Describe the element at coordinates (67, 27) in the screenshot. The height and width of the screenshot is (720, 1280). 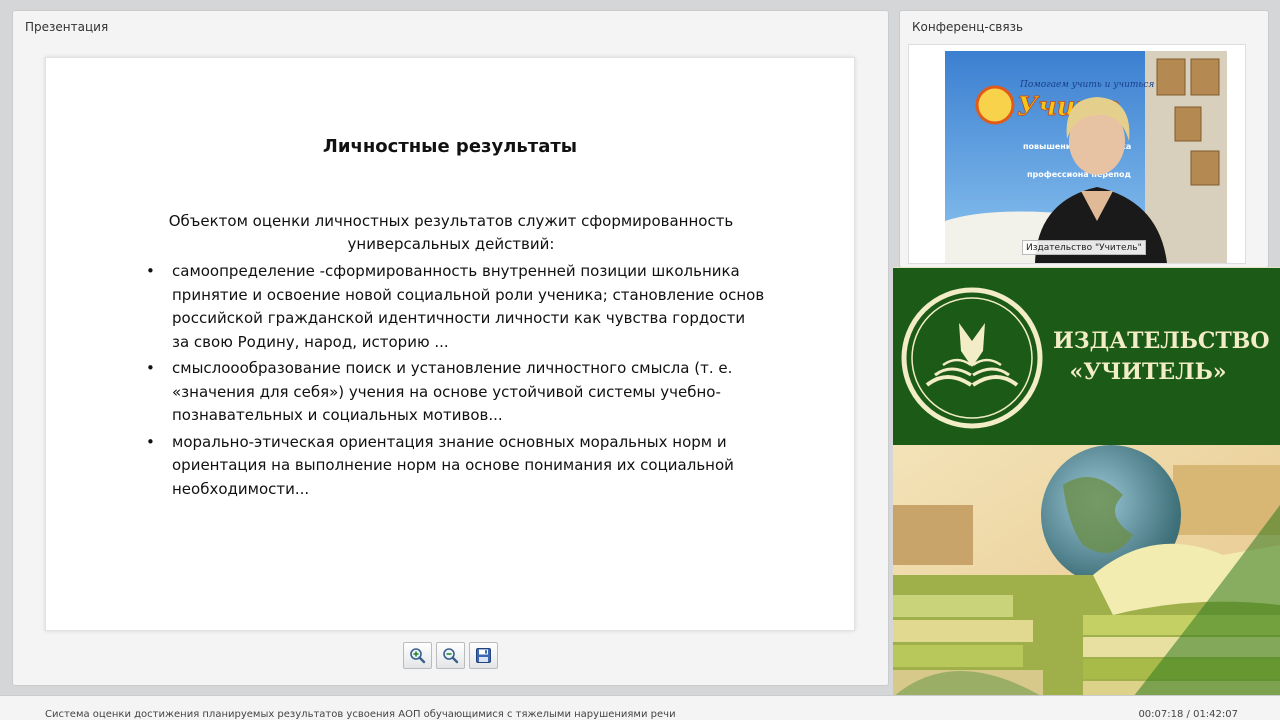
I see `presentation-panel-title: Презентация` at that location.